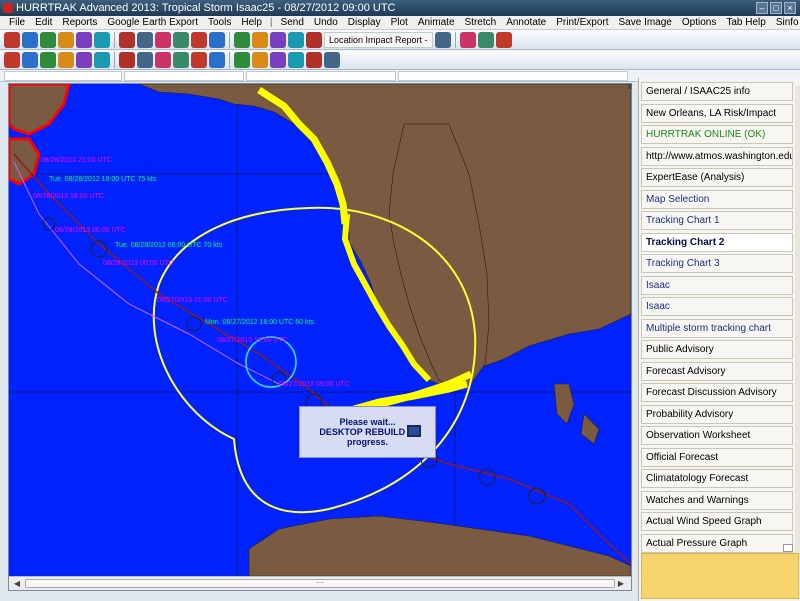 The width and height of the screenshot is (800, 601). What do you see at coordinates (90, 230) in the screenshot?
I see `track-label: 08/28/2013 06:00 UTC` at bounding box center [90, 230].